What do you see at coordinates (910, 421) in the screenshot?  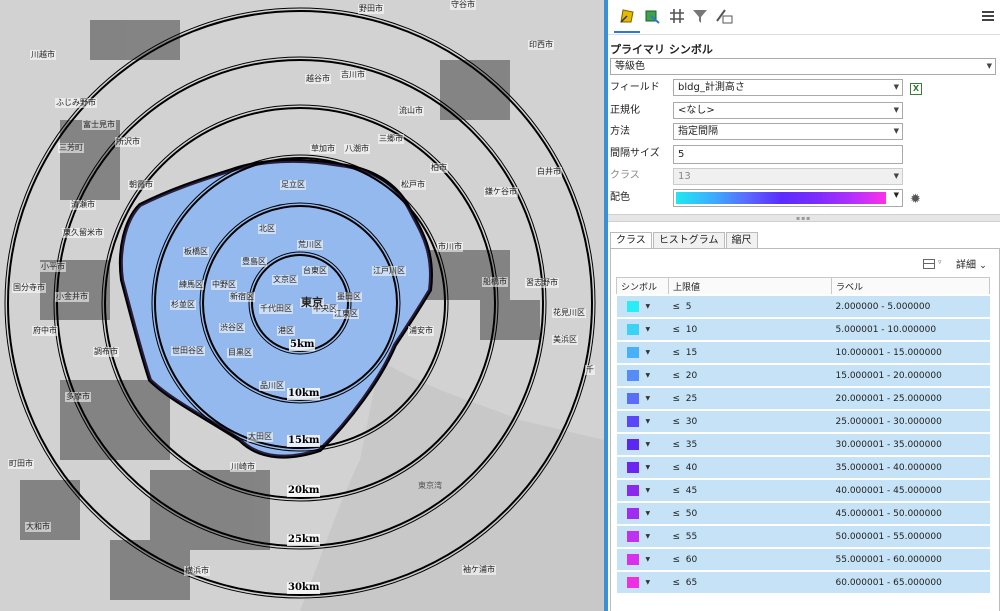 I see `label-cell: 25.000001 - 30.000000` at bounding box center [910, 421].